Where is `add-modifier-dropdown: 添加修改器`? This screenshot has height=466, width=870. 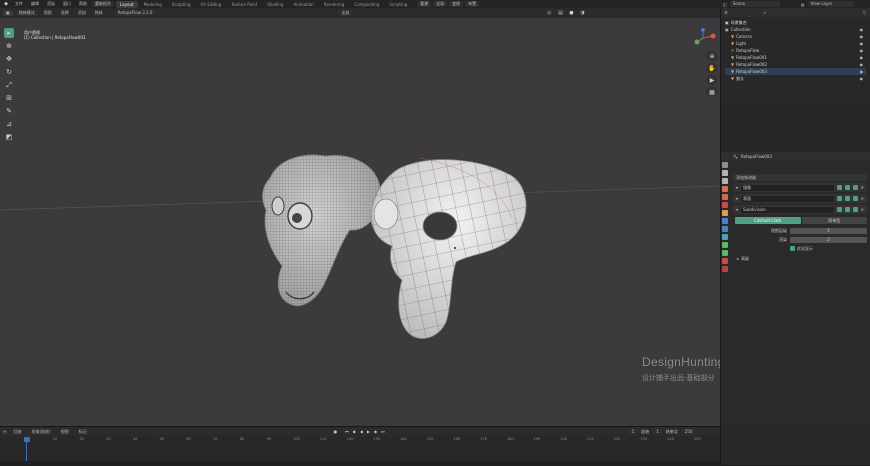 add-modifier-dropdown: 添加修改器 is located at coordinates (800, 177).